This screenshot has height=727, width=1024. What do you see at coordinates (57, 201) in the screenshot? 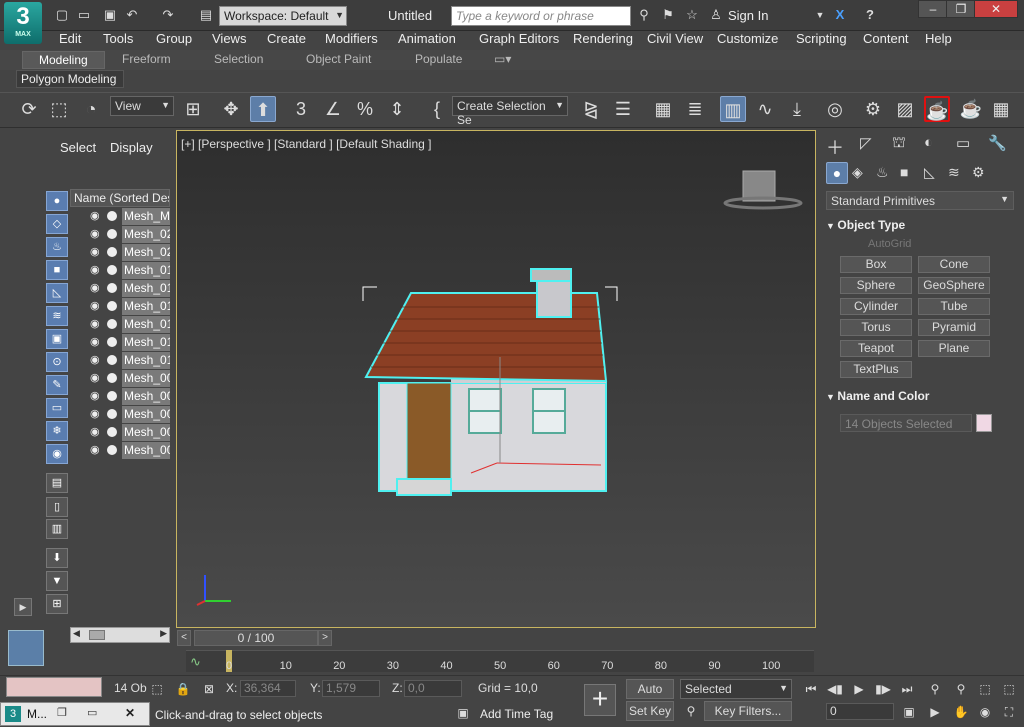
I see `filter-geometry-icon: ●` at bounding box center [57, 201].